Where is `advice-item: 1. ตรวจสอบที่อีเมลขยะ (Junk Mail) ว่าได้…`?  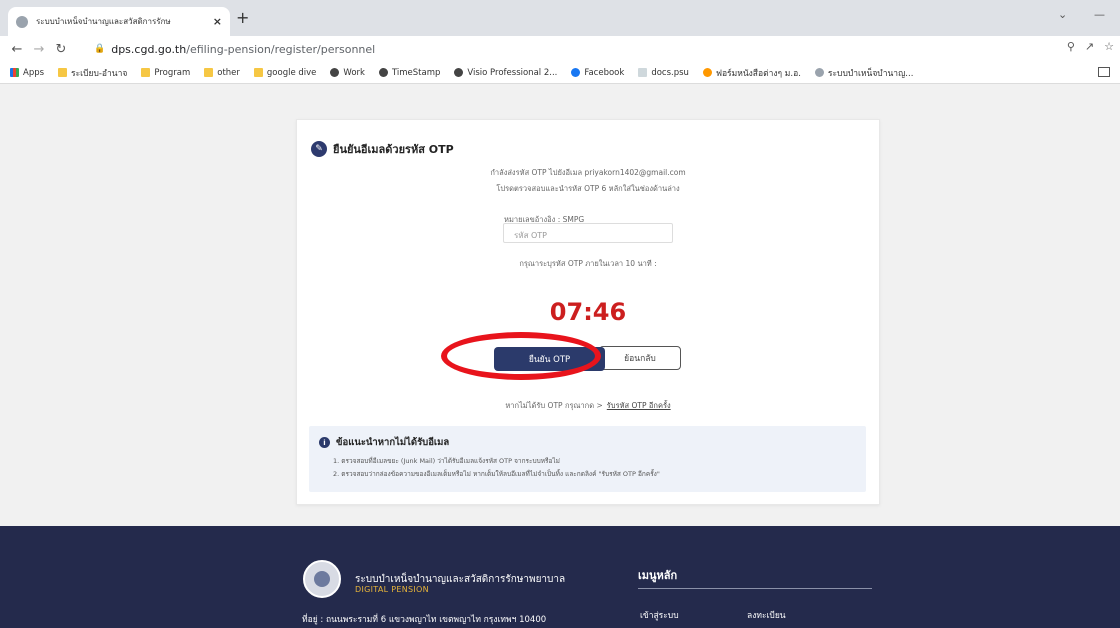 advice-item: 1. ตรวจสอบที่อีเมลขยะ (Junk Mail) ว่าได้… is located at coordinates (446, 461).